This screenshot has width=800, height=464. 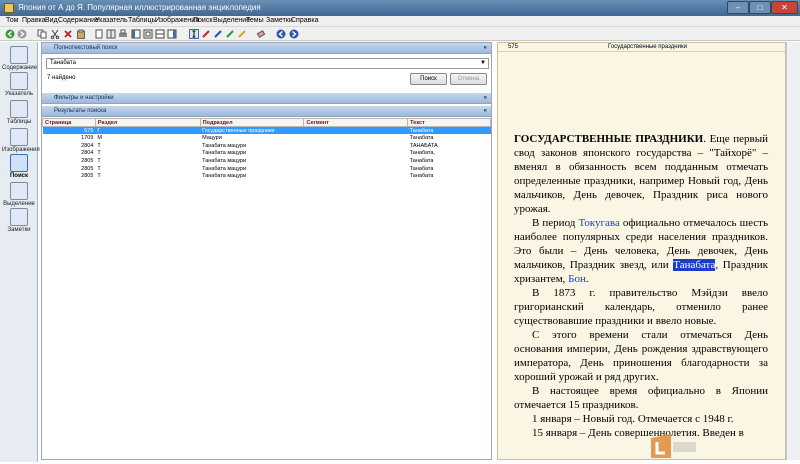 I want to click on menu-index: Указатель, so click(x=111, y=20).